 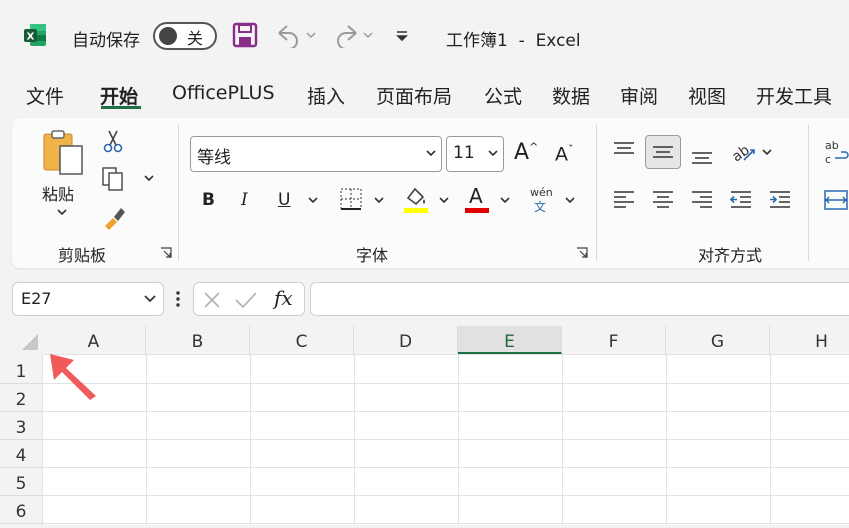 I want to click on font-group-label: 字体, so click(x=372, y=255).